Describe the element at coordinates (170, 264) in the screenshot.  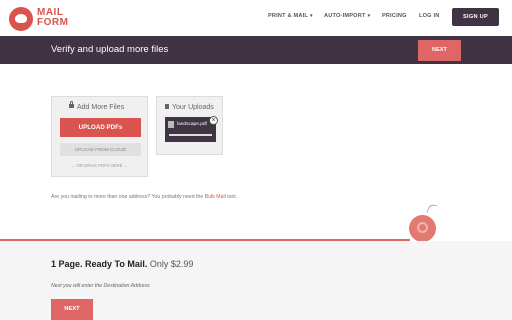
I see `price-text: Only $2.99` at that location.